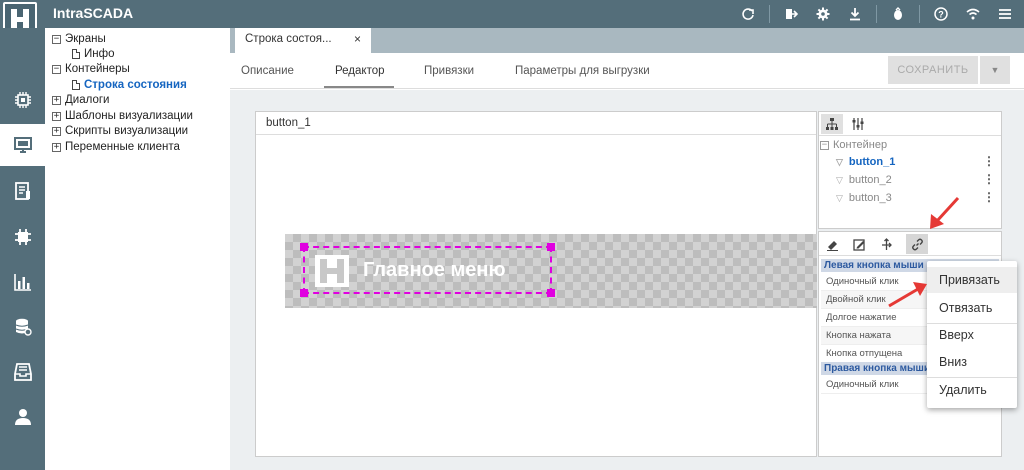  I want to click on tree-item-label: Строка состояния, so click(135, 85).